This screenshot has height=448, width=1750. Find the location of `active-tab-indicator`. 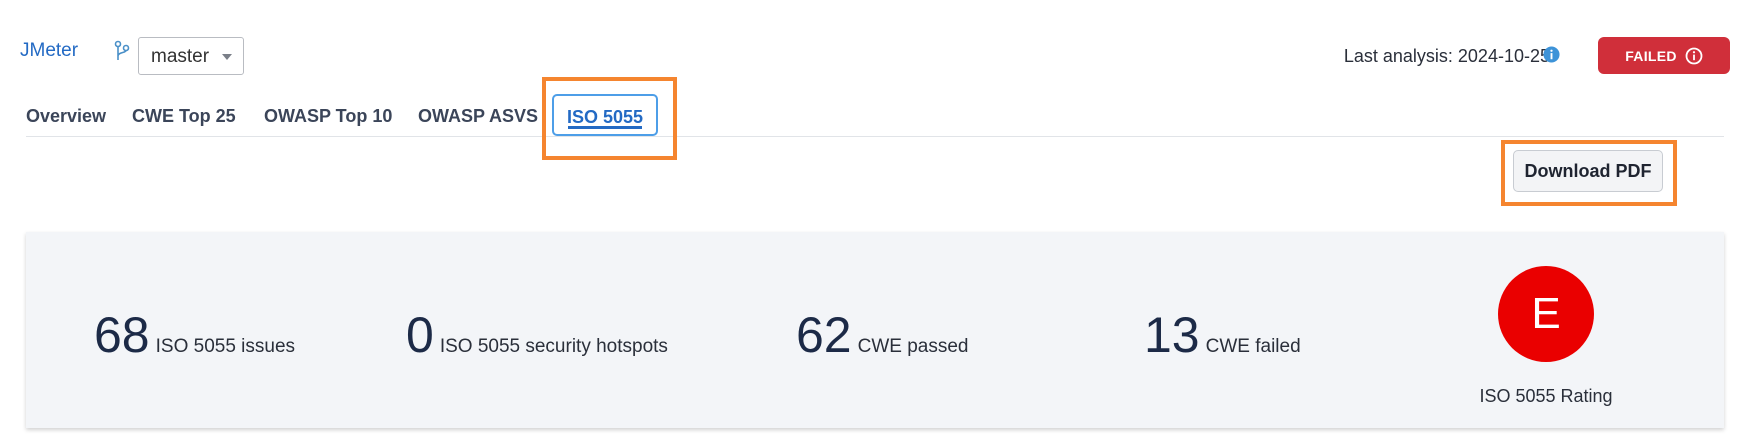

active-tab-indicator is located at coordinates (605, 127).